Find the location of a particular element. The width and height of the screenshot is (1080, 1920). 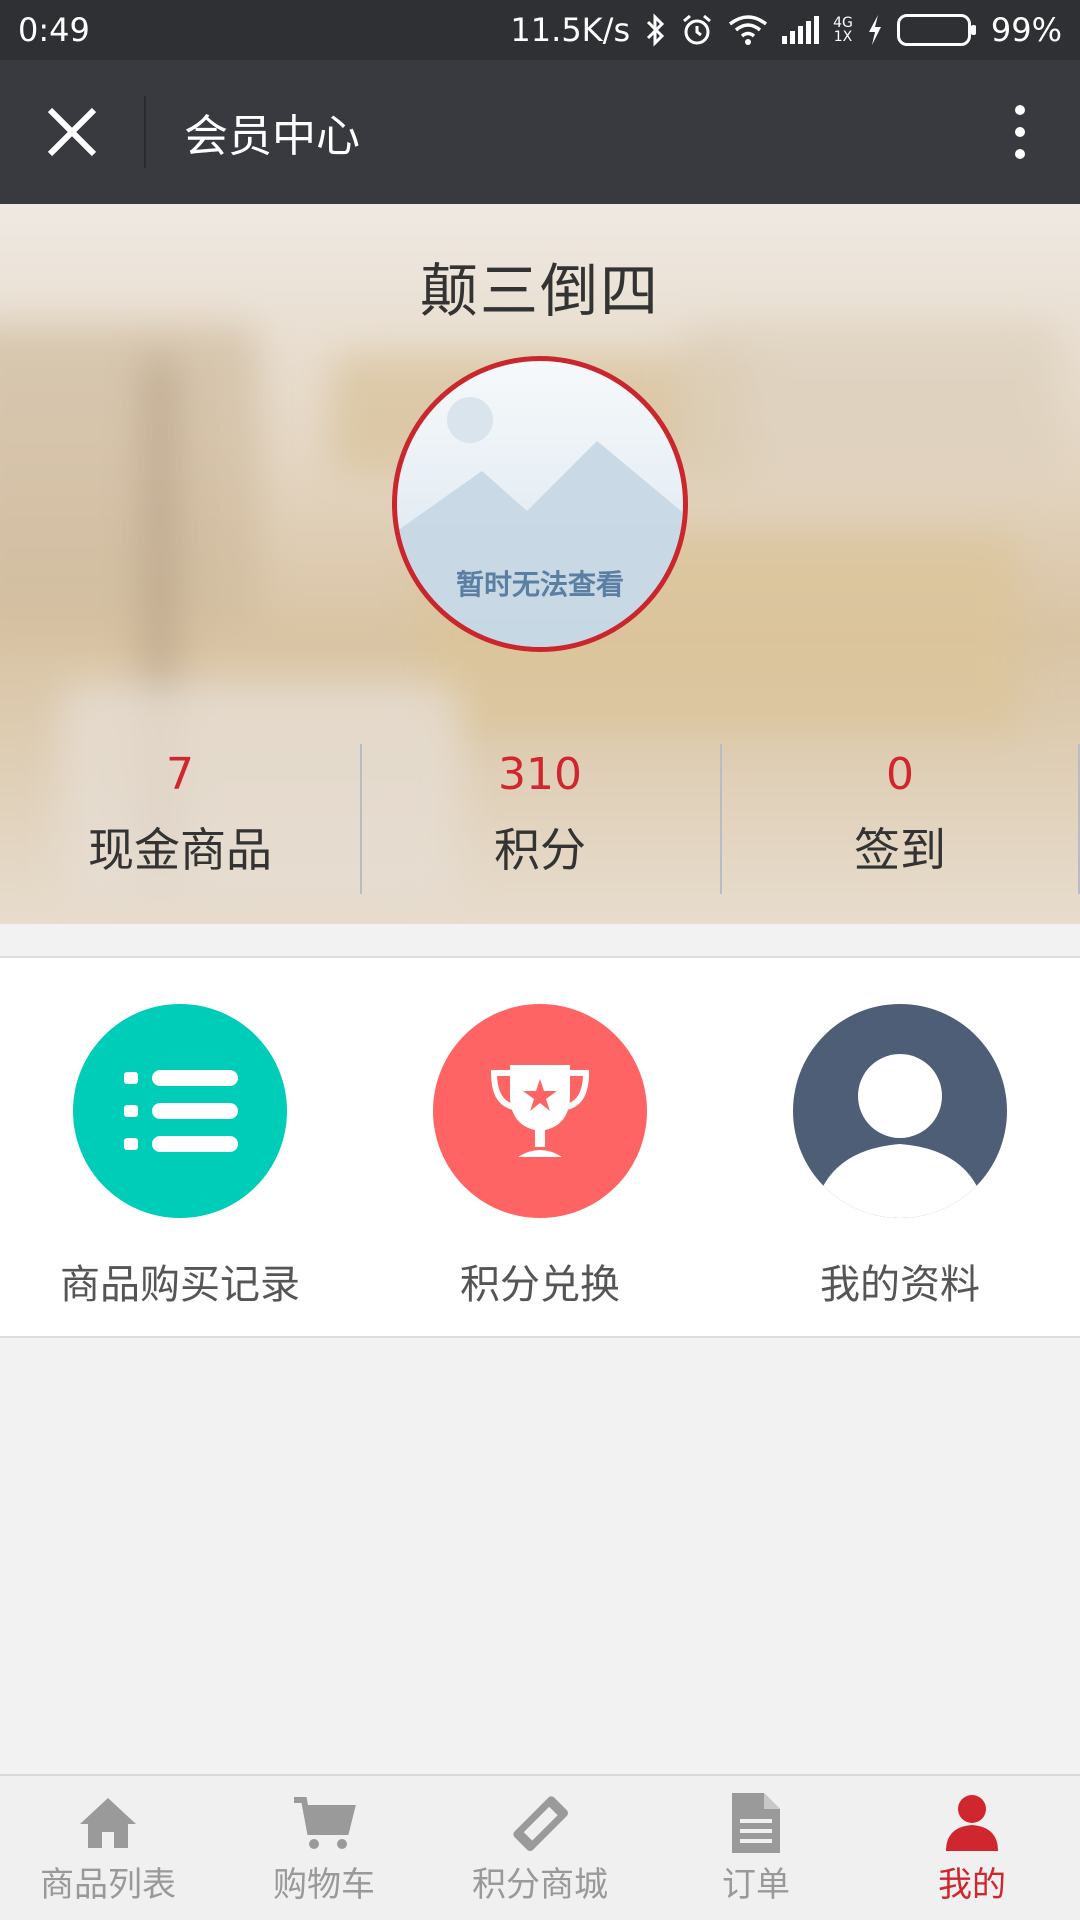

stat-label: 签到 is located at coordinates (900, 849).